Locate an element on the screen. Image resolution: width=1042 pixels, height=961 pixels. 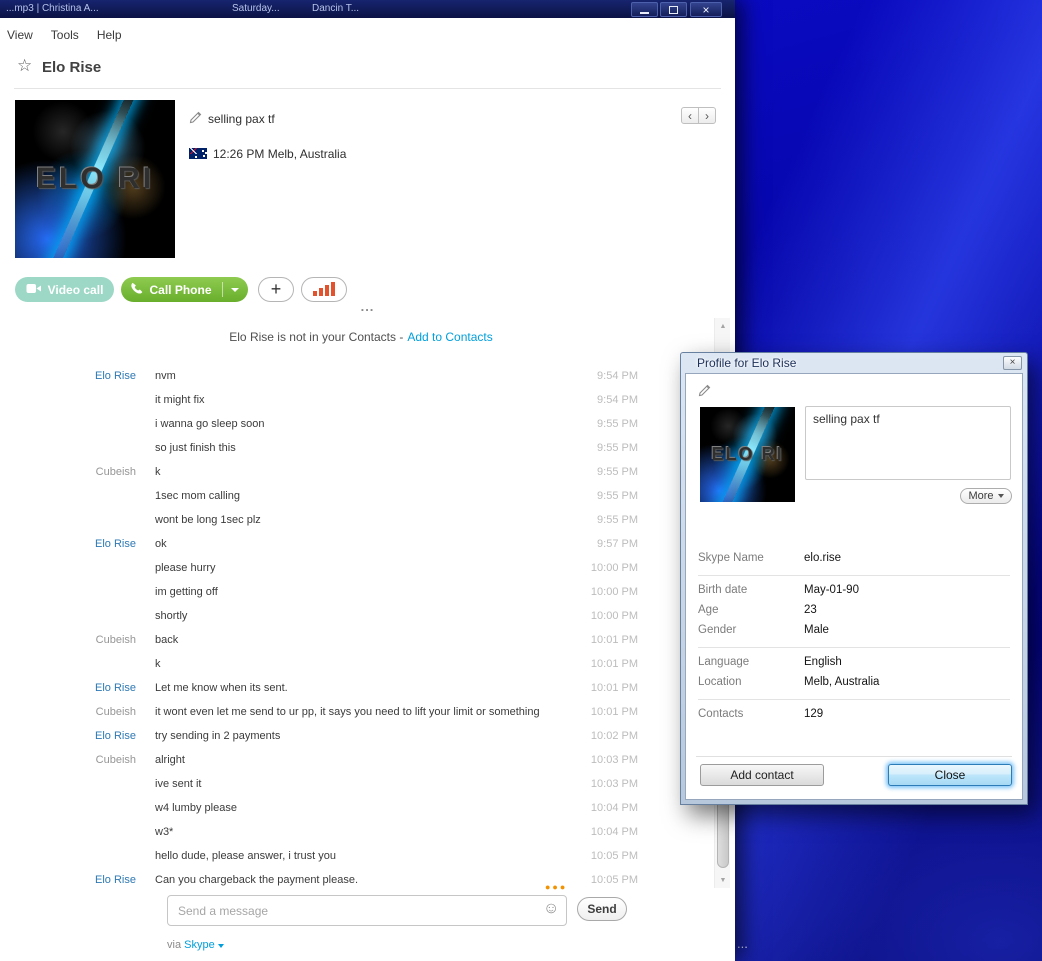
via-label: via is located at coordinates (174, 945).